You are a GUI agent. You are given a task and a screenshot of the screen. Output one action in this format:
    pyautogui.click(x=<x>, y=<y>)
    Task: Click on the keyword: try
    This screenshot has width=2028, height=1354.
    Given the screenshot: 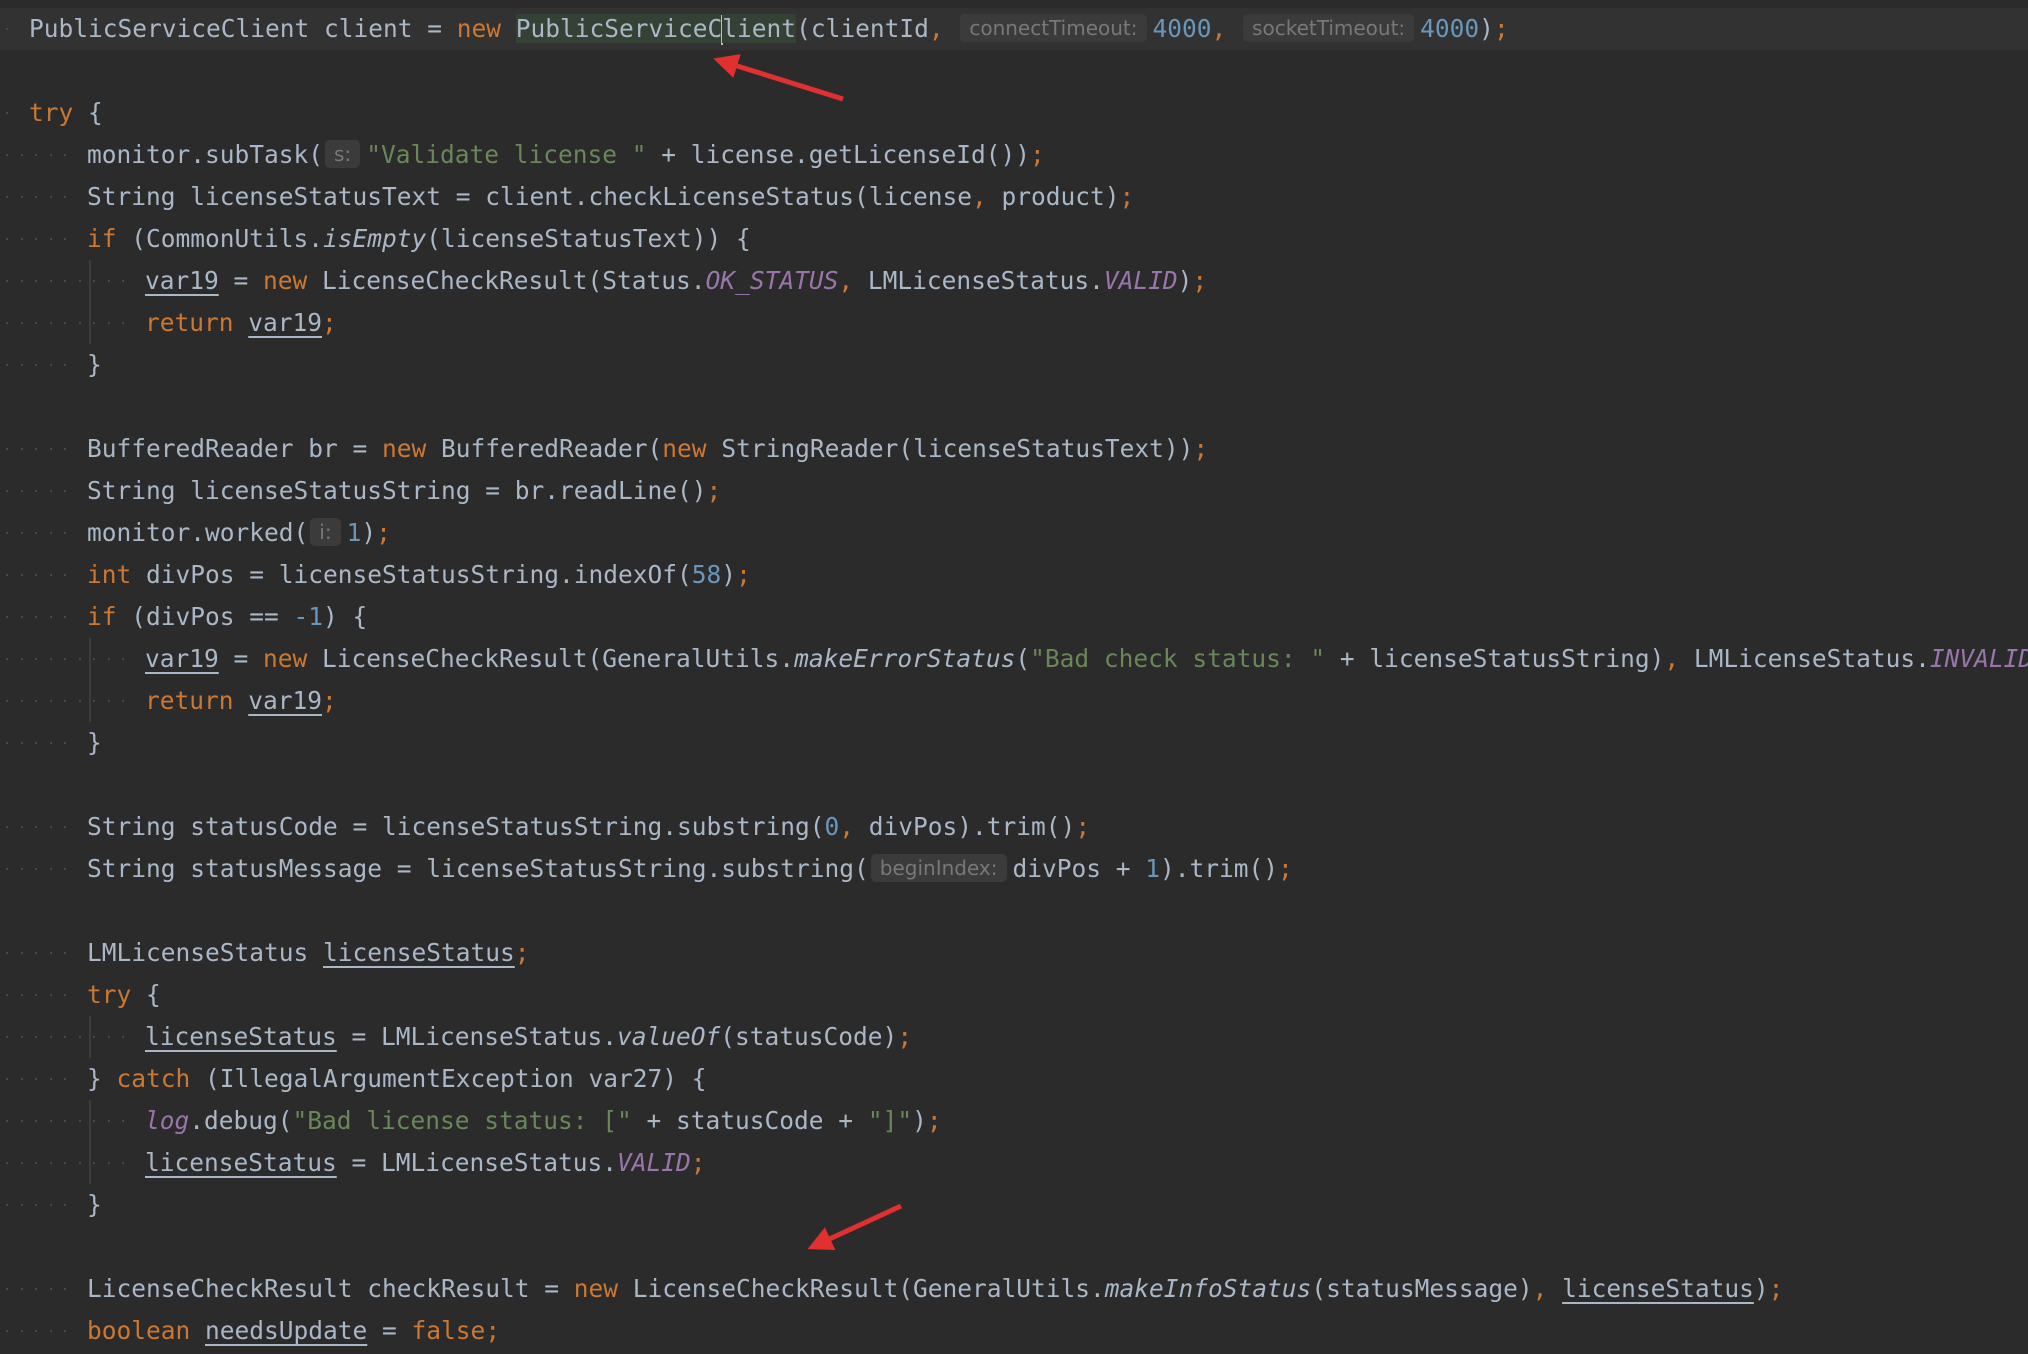 What is the action you would take?
    pyautogui.click(x=117, y=994)
    